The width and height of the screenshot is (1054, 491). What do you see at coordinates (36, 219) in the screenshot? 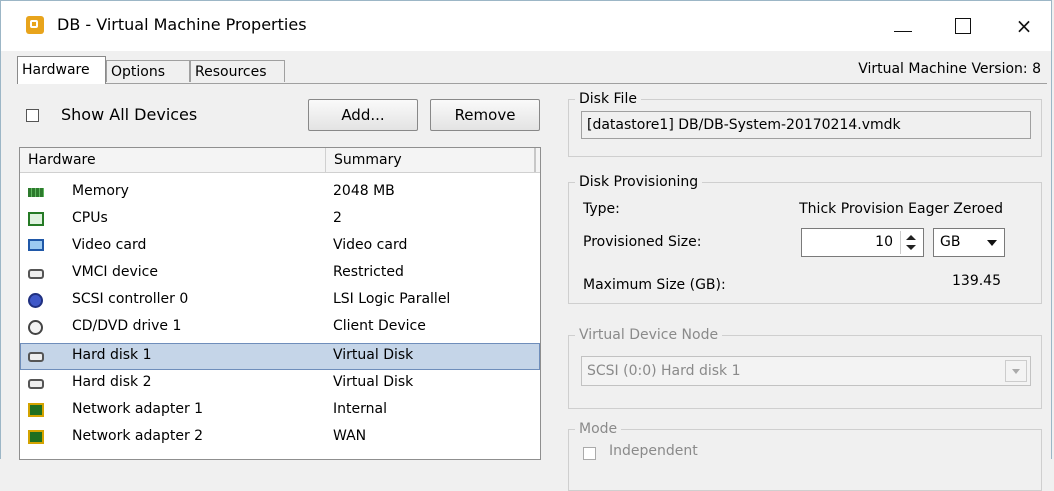
I see `cpu-icon` at bounding box center [36, 219].